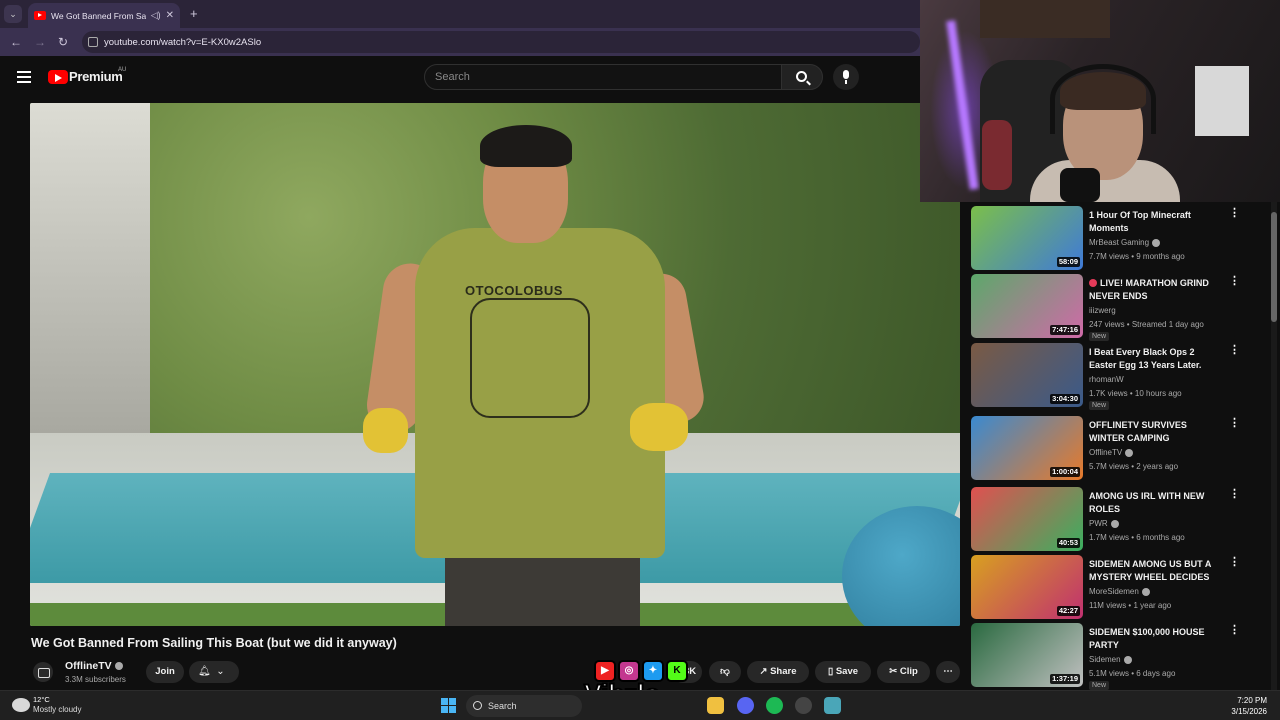  What do you see at coordinates (1027, 587) in the screenshot?
I see `recommendation-thumbnail: 42:27` at bounding box center [1027, 587].